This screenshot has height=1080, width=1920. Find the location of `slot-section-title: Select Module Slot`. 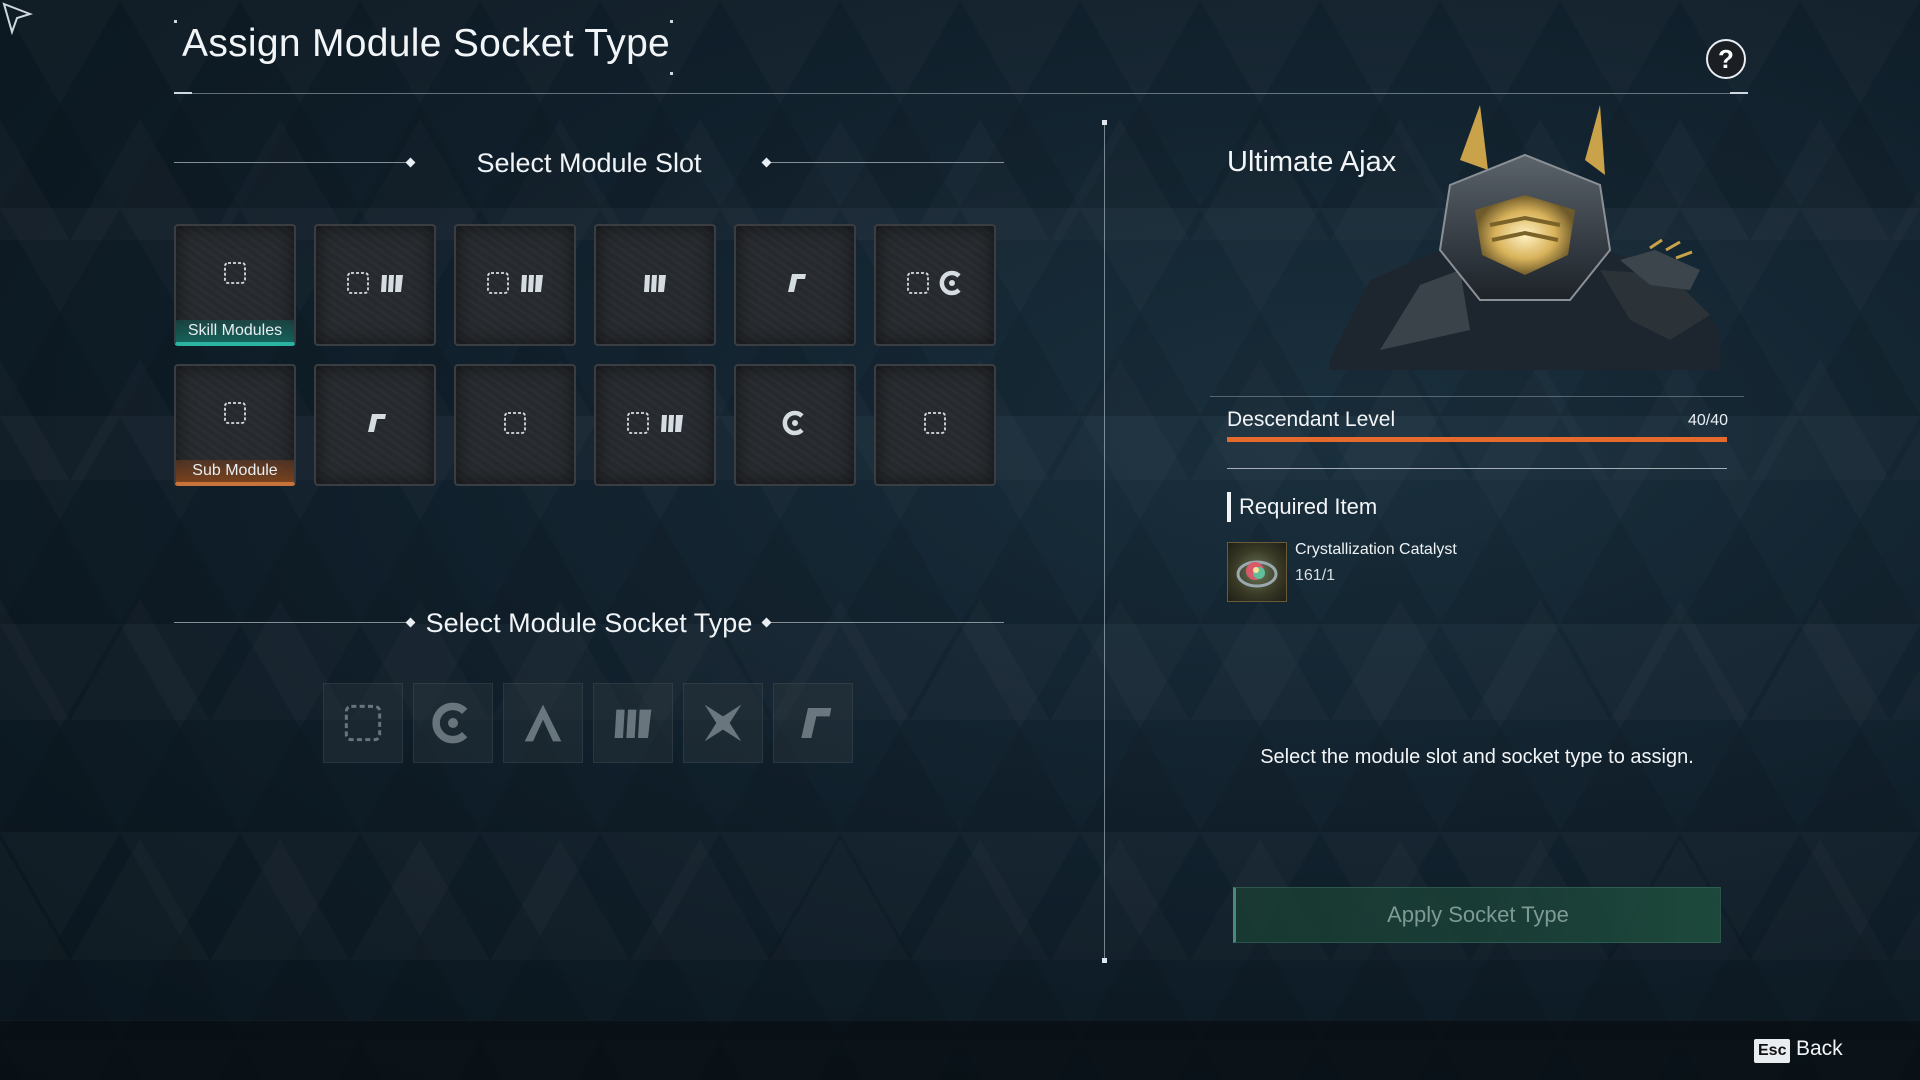

slot-section-title: Select Module Slot is located at coordinates (589, 162).